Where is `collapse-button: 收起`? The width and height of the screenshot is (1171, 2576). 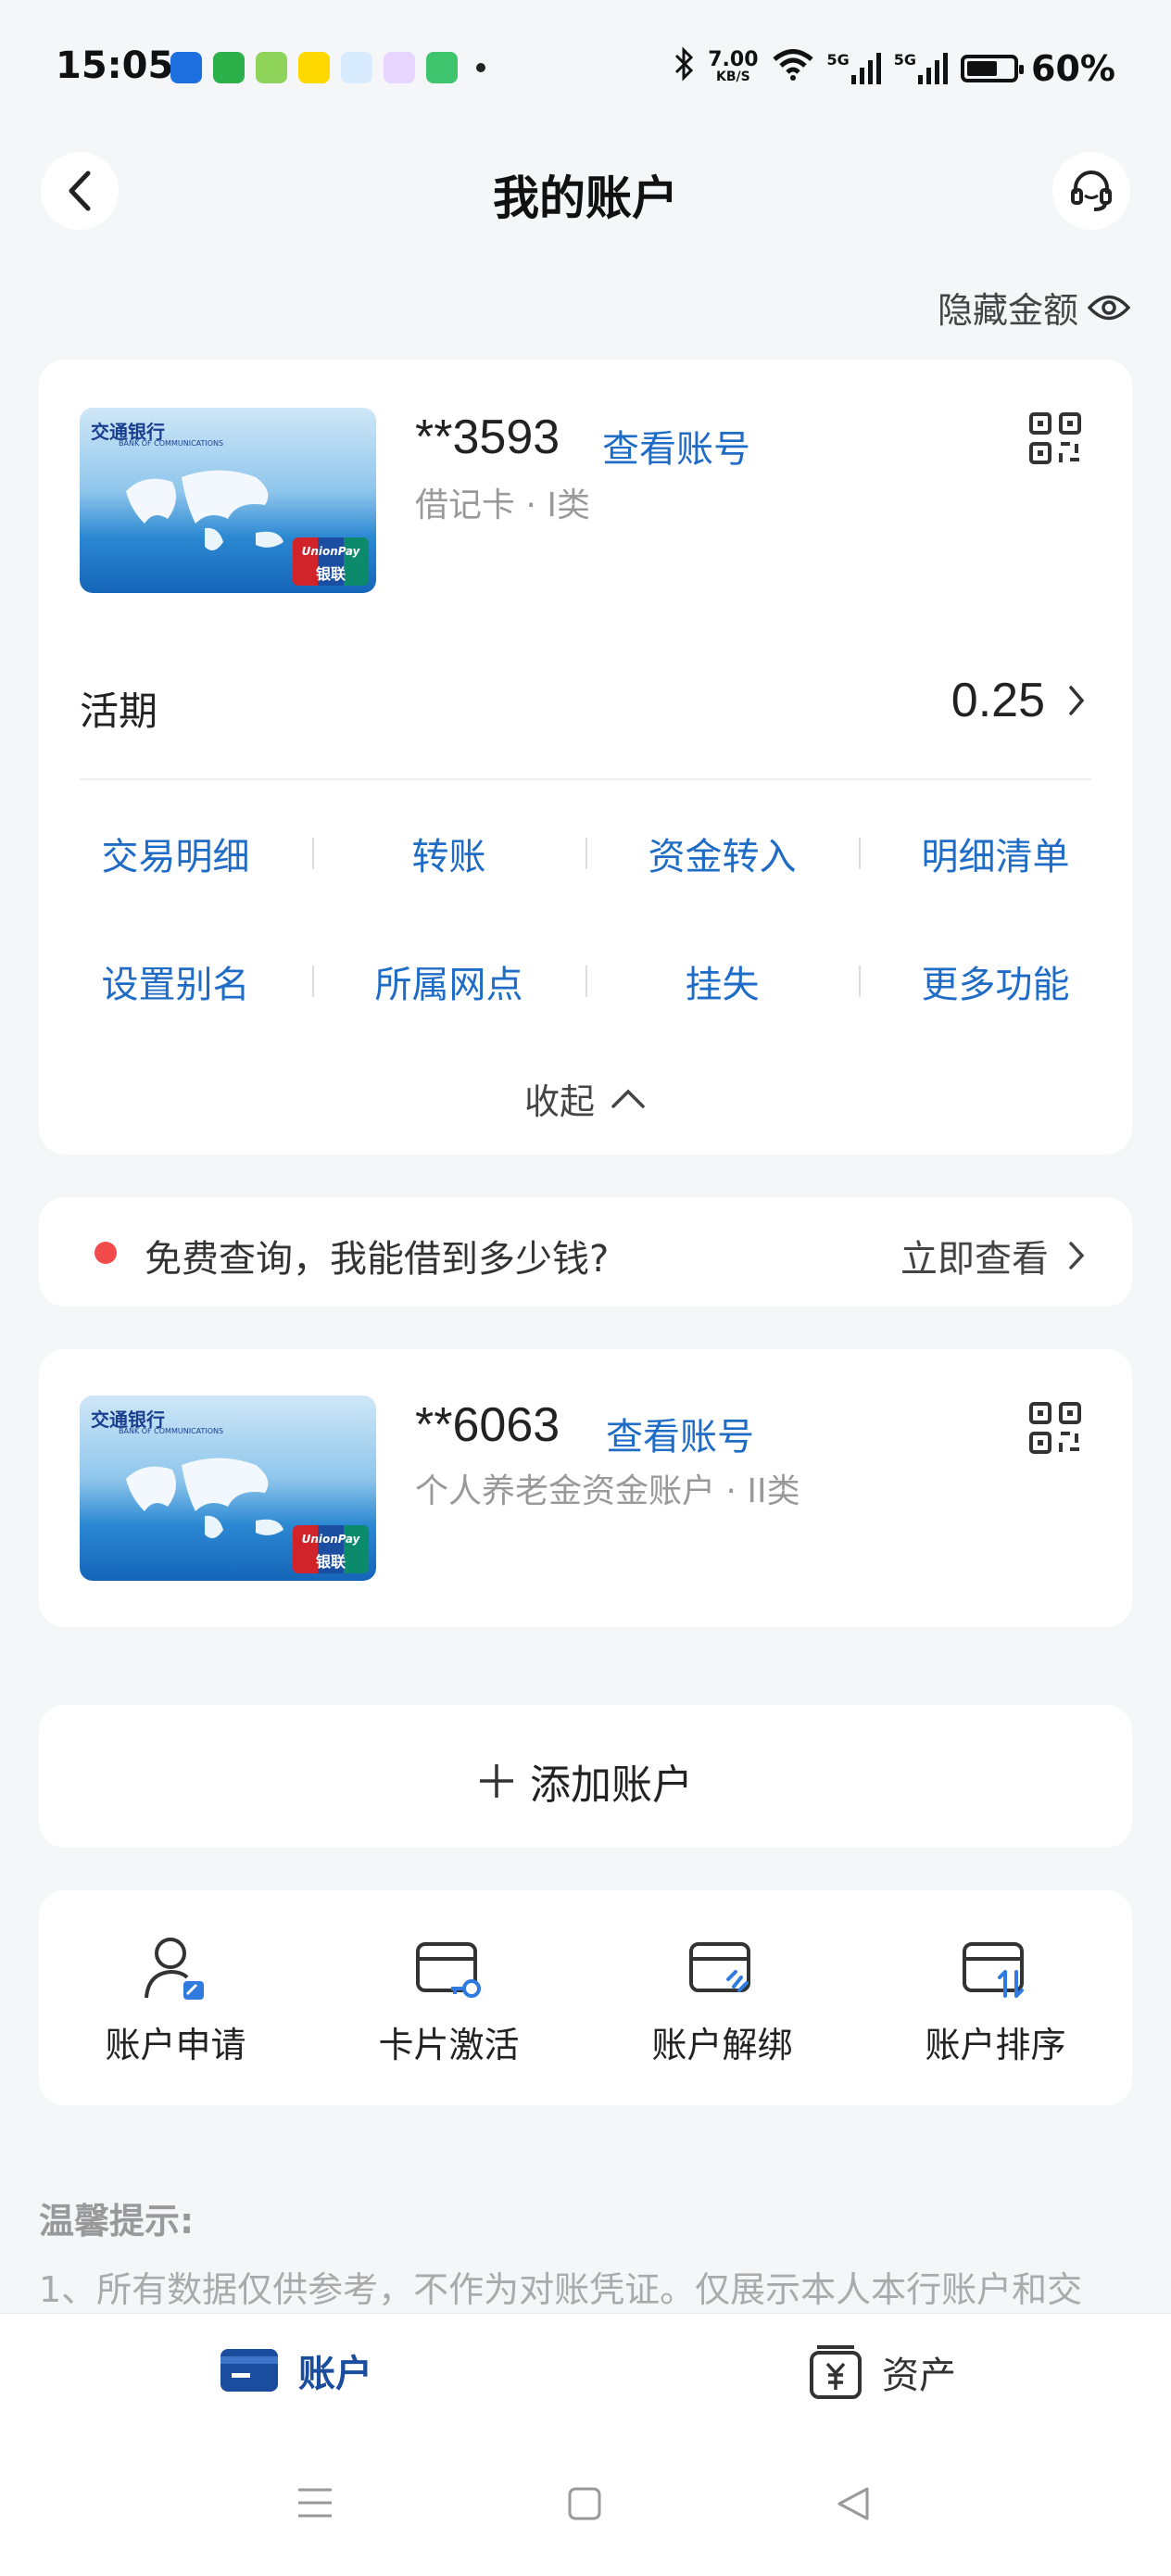
collapse-button: 收起 is located at coordinates (585, 1098).